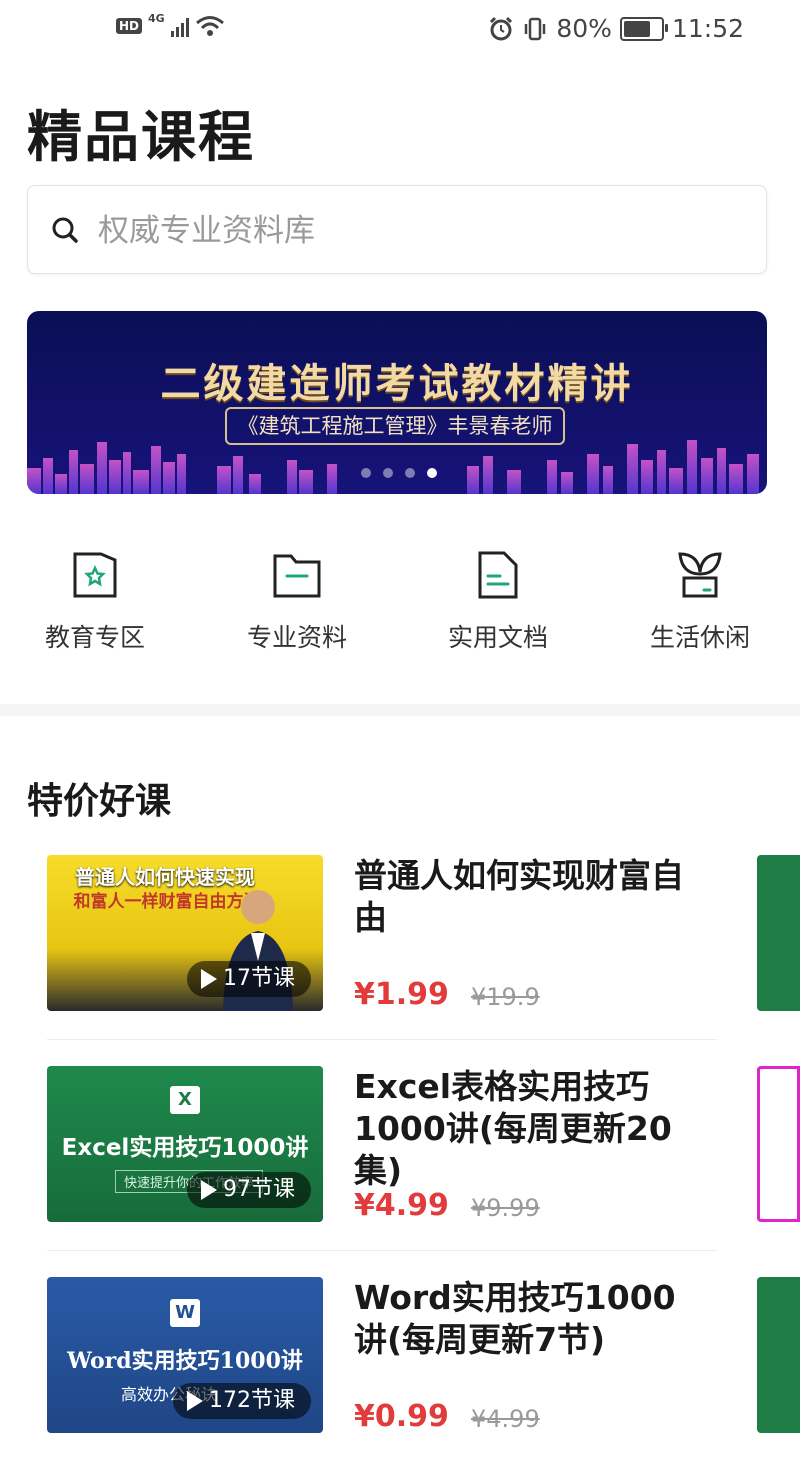 The image size is (800, 1468). I want to click on page-title: 精品课程, so click(141, 137).